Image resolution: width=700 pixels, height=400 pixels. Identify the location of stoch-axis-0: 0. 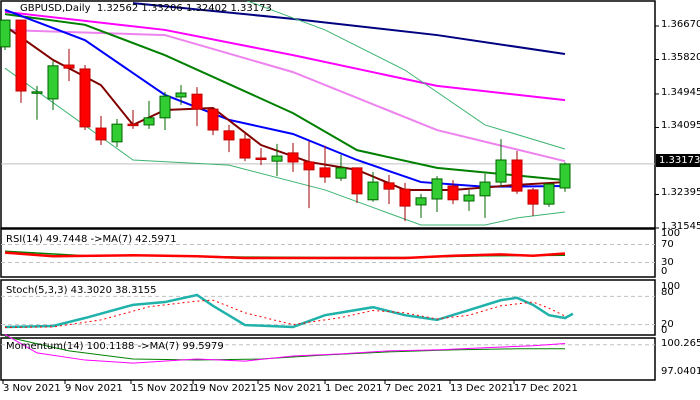
(664, 330).